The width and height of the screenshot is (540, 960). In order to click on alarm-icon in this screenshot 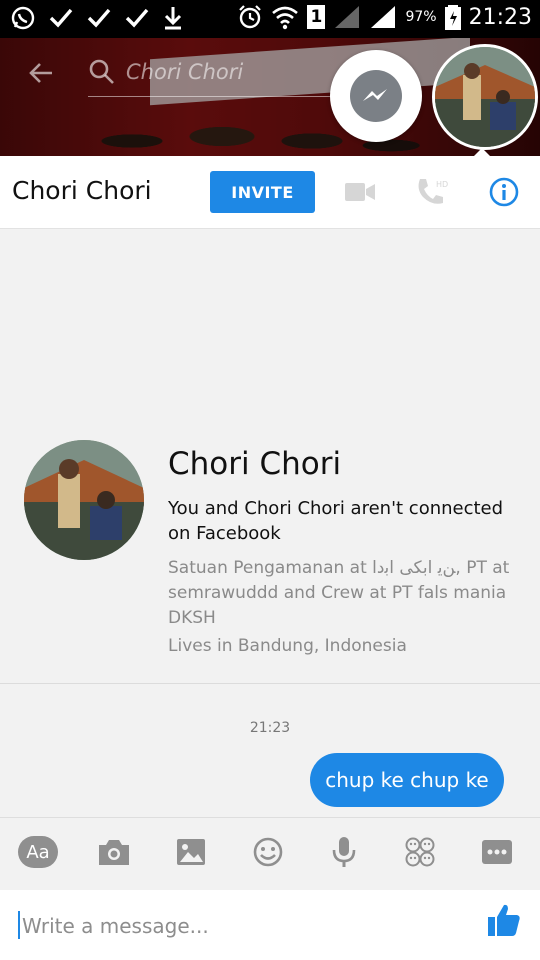, I will do `click(250, 17)`.